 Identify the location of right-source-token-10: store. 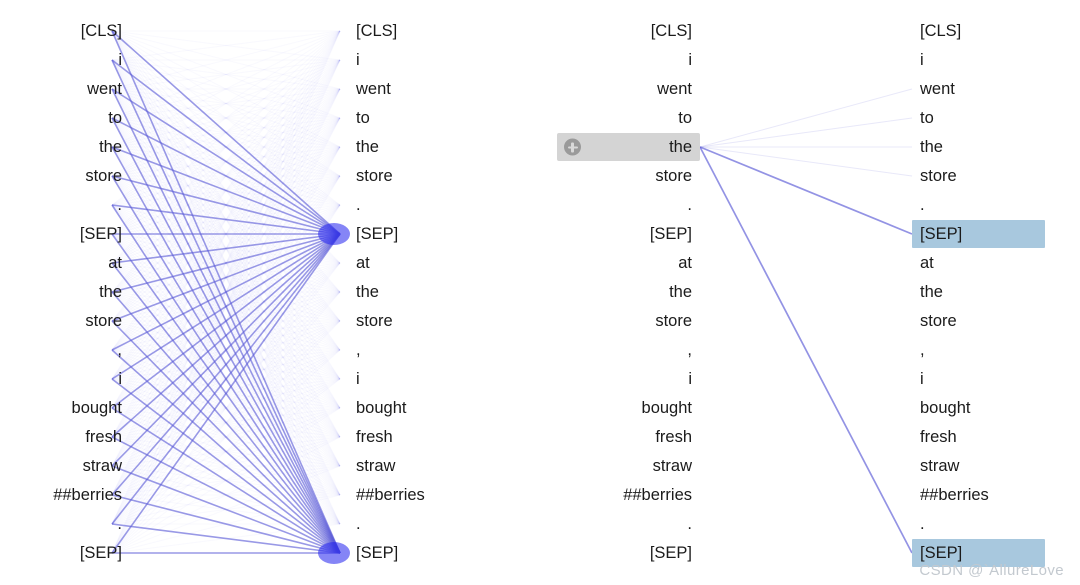
(628, 321).